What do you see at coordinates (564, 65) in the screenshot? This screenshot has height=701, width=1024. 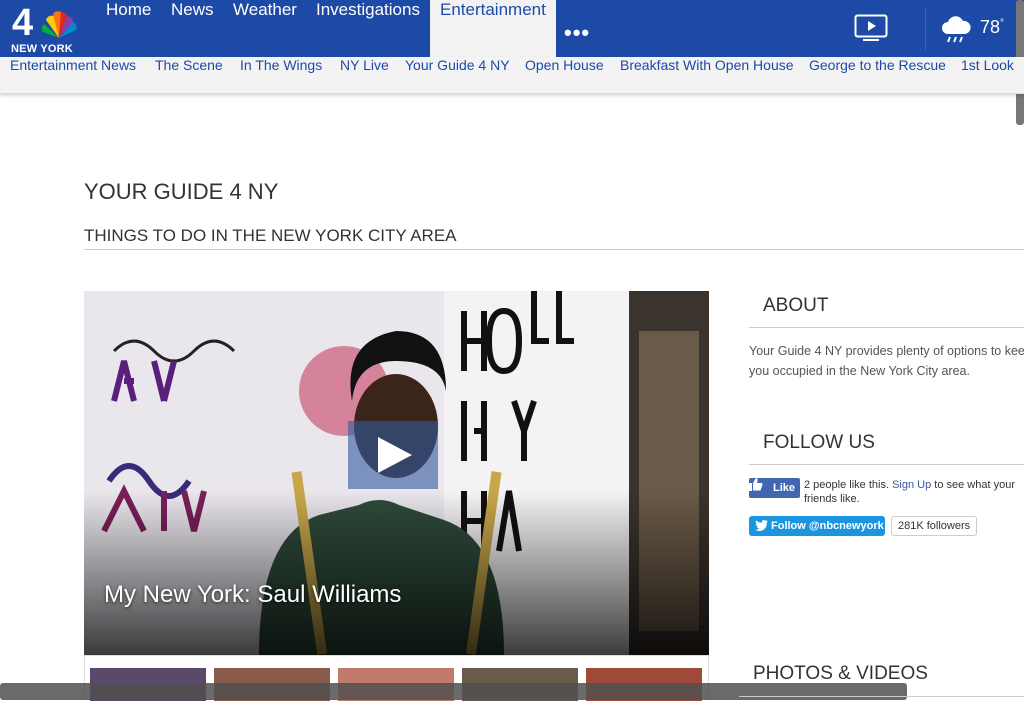 I see `subnav-open-house: Open House` at bounding box center [564, 65].